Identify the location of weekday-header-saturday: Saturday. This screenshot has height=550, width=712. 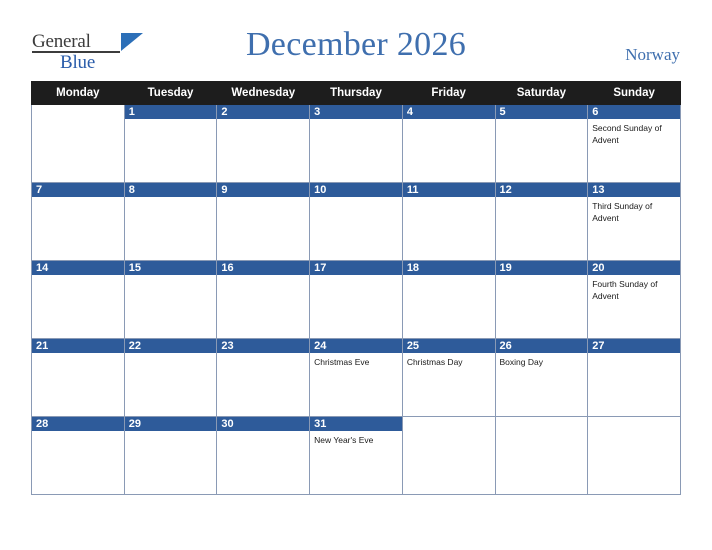
(541, 93).